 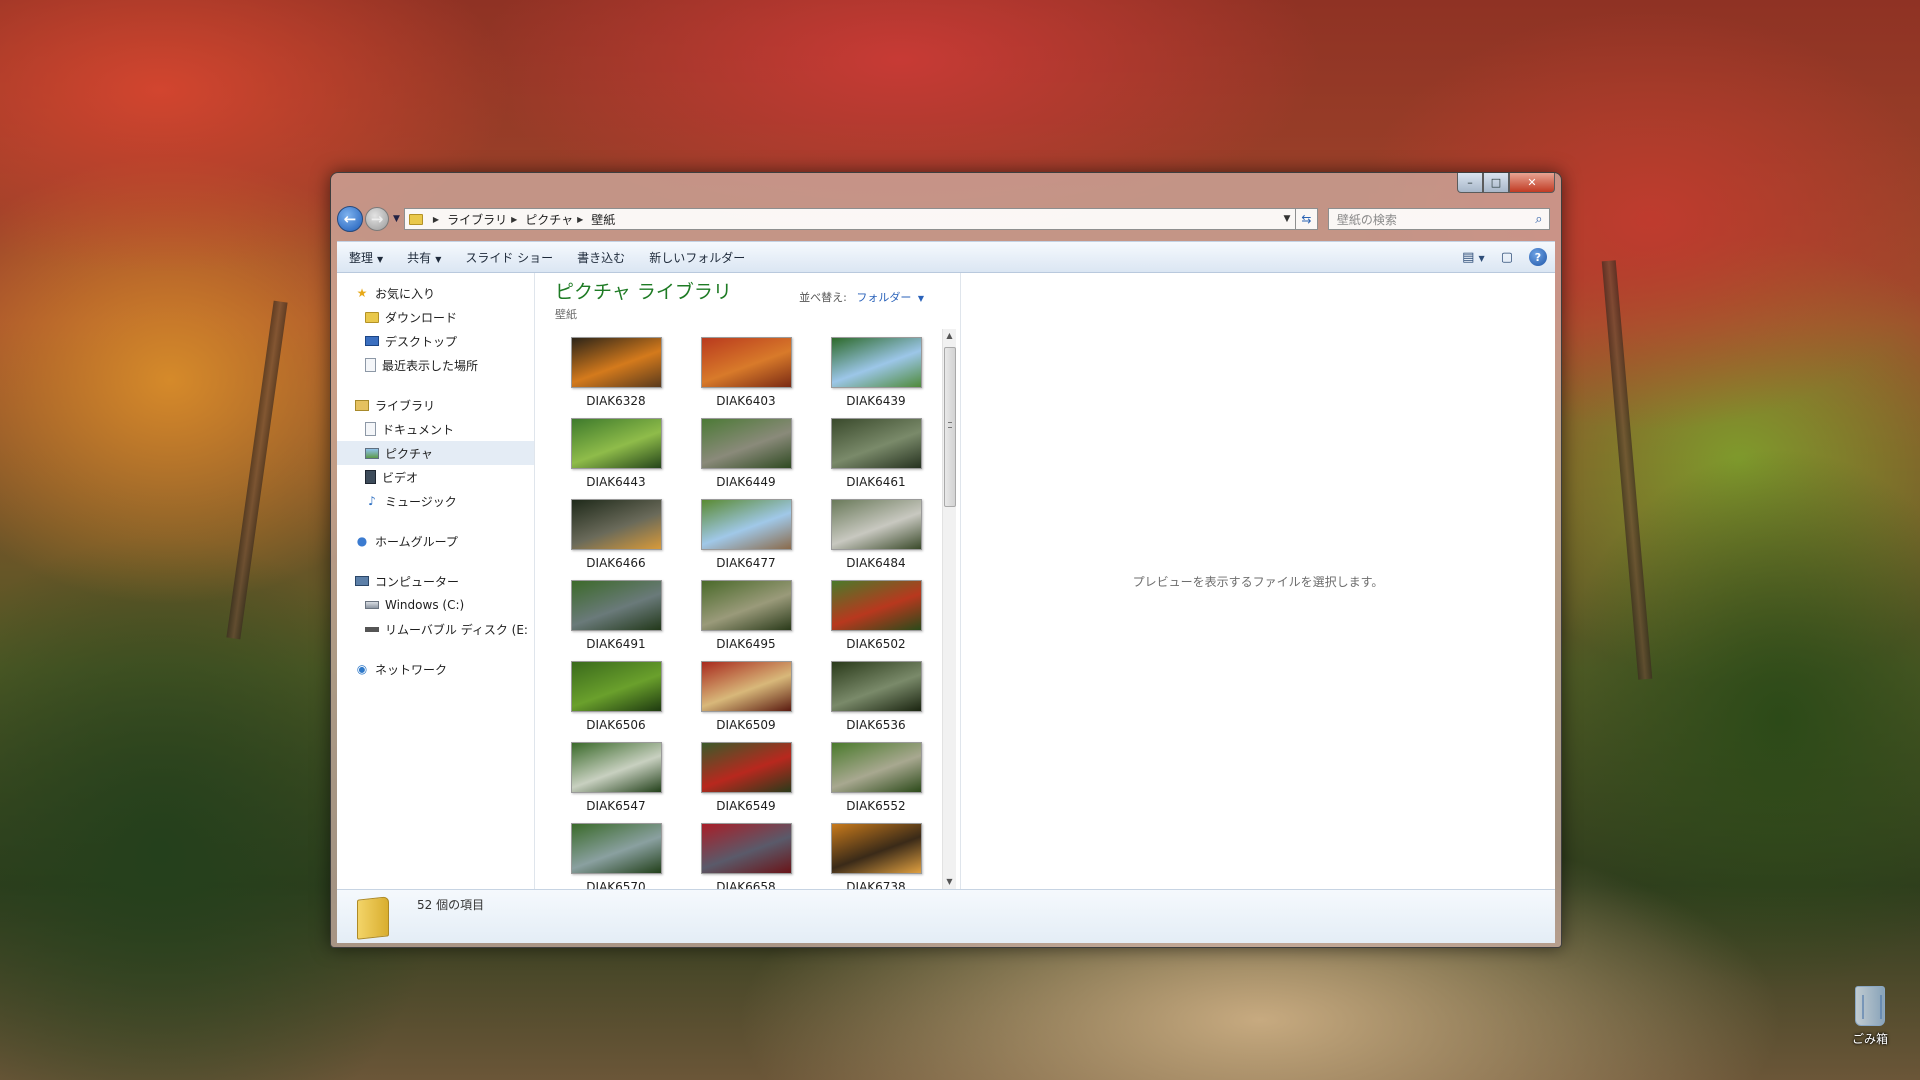 I want to click on file-tile: DIAK6509, so click(x=746, y=697).